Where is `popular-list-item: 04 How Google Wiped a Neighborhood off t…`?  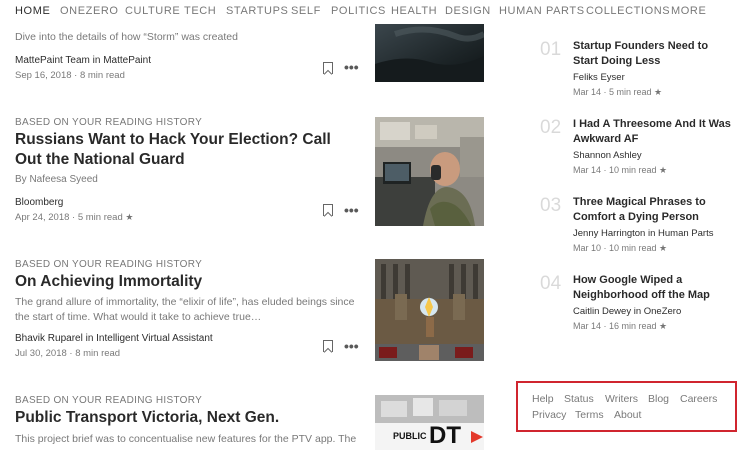 popular-list-item: 04 How Google Wiped a Neighborhood off t… is located at coordinates (640, 304).